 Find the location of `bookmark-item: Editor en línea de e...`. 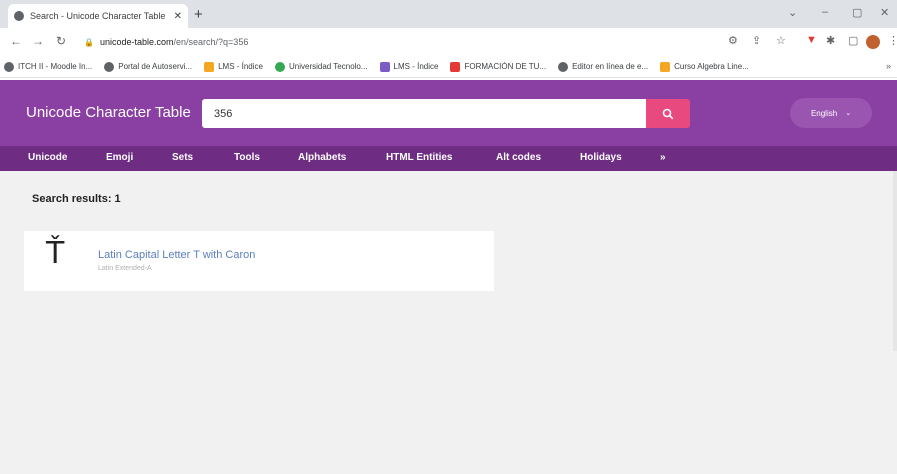

bookmark-item: Editor en línea de e... is located at coordinates (603, 66).